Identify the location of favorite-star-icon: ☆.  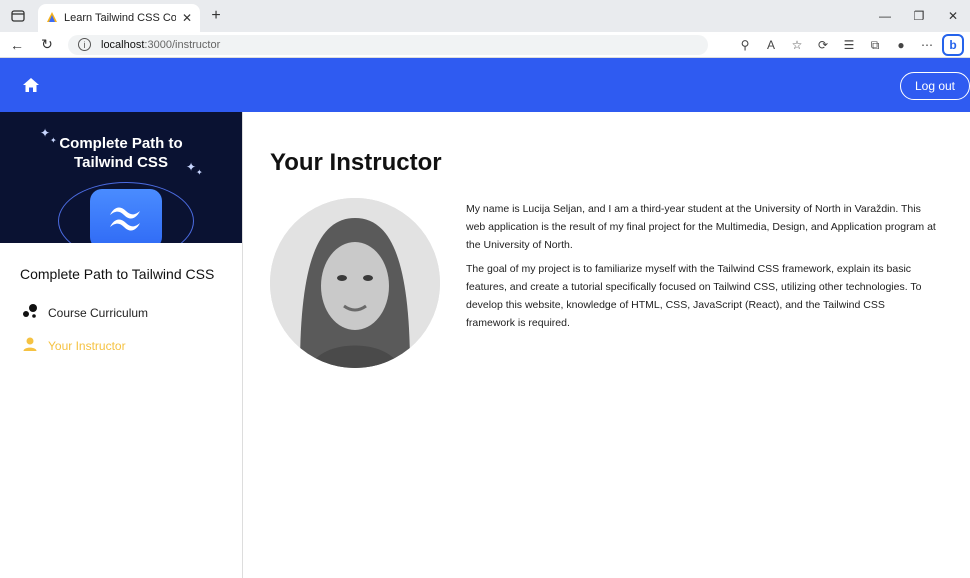
(797, 45).